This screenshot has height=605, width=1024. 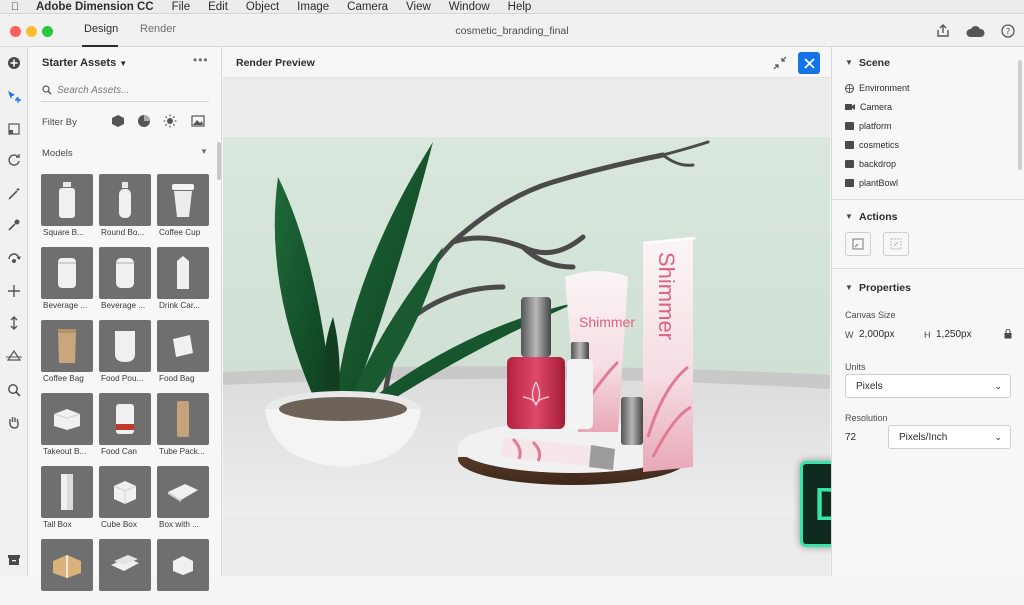 I want to click on menu-window: Window, so click(x=469, y=7).